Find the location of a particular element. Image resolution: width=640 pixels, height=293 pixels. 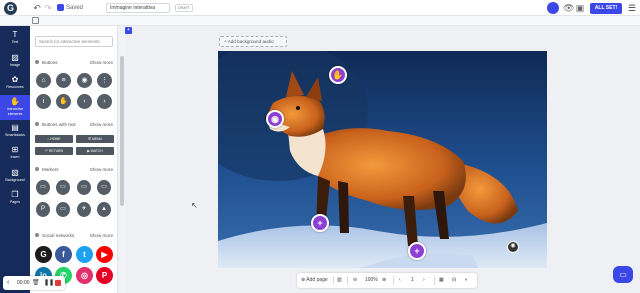

pages-icon: ❐ is located at coordinates (15, 194).